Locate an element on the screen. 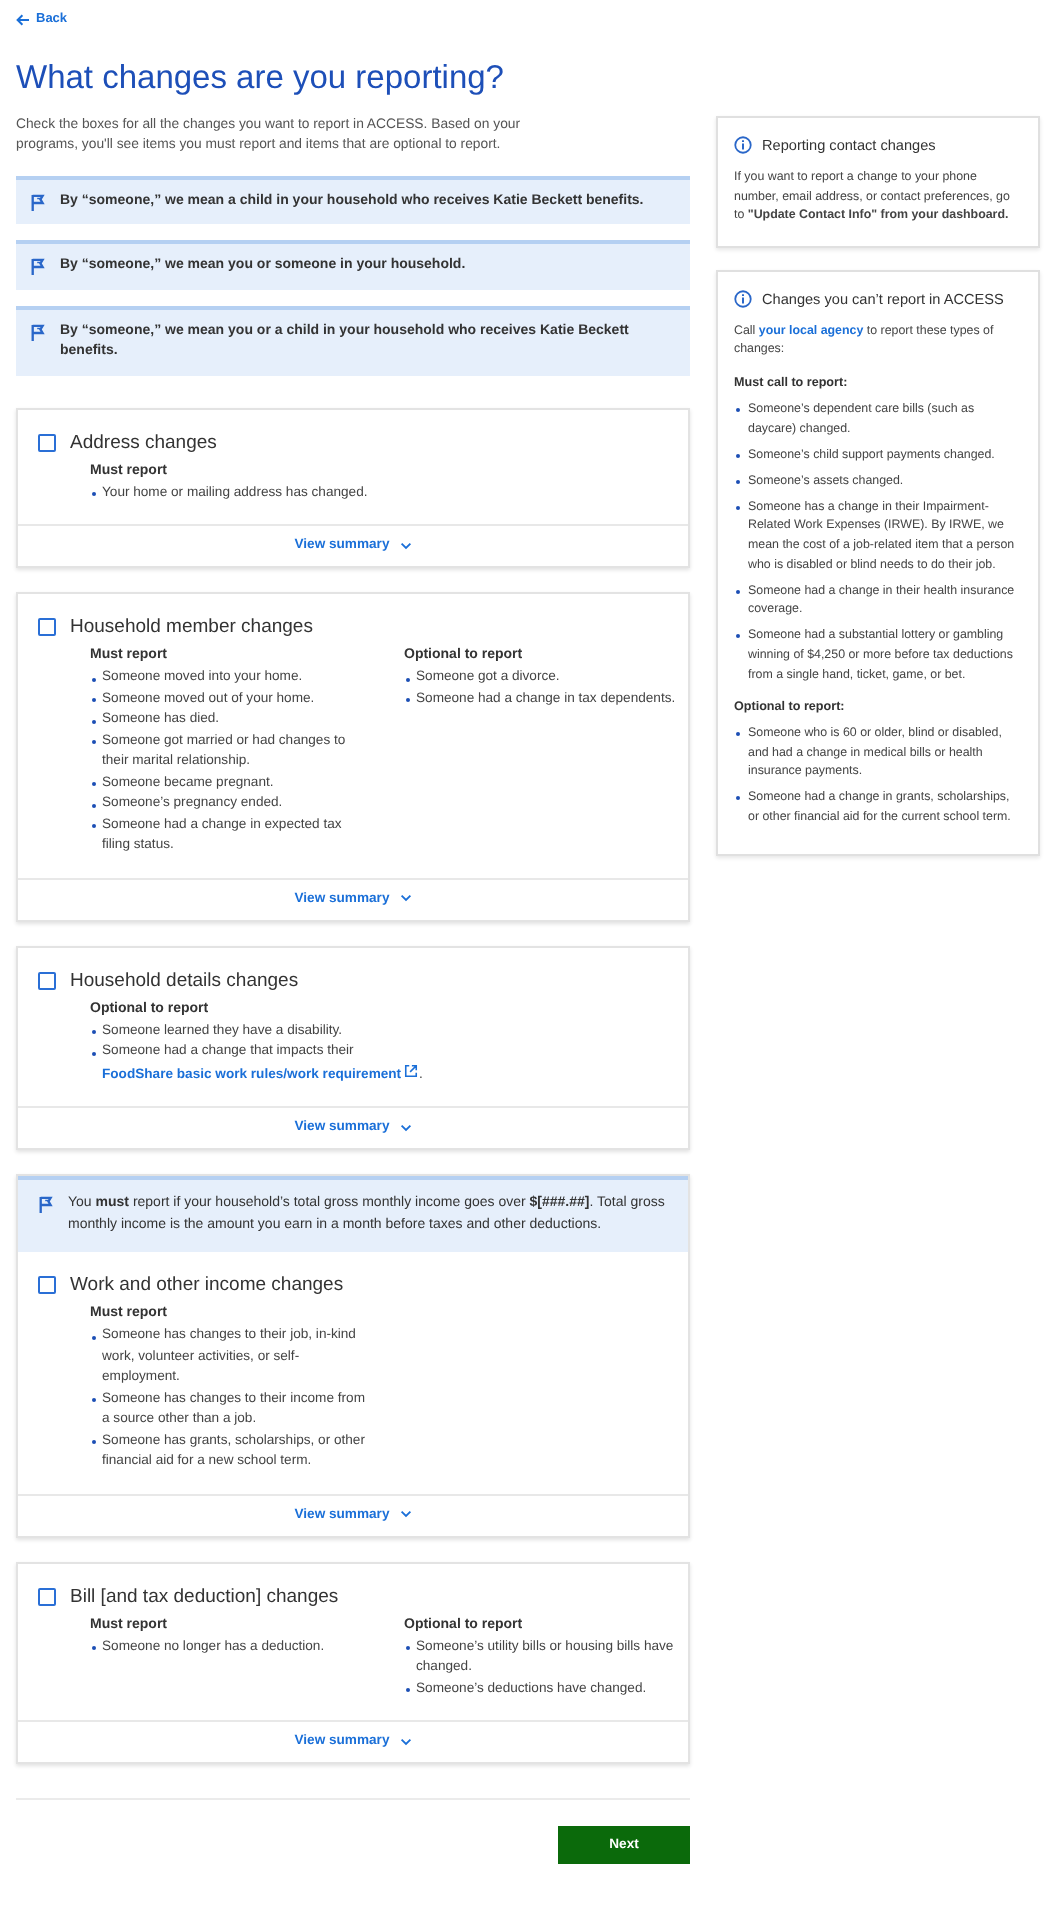 The image size is (1050, 1920). card-title: Address changes is located at coordinates (143, 442).